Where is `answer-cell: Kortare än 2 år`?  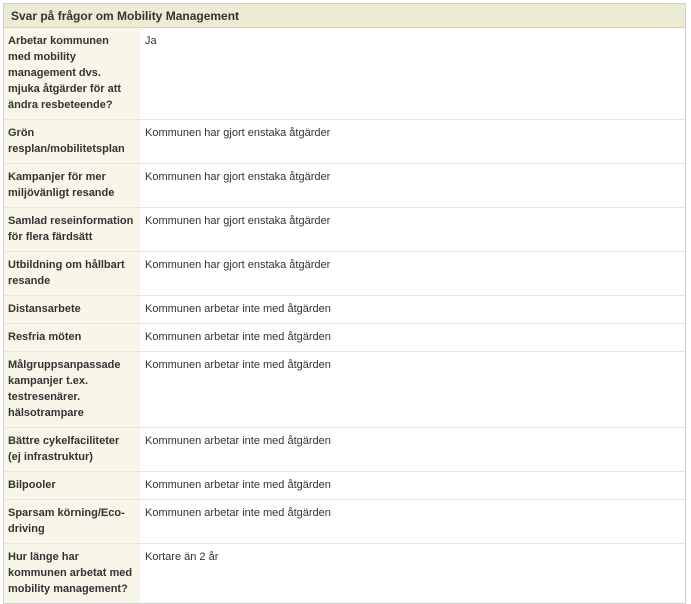
answer-cell: Kortare än 2 år is located at coordinates (412, 573).